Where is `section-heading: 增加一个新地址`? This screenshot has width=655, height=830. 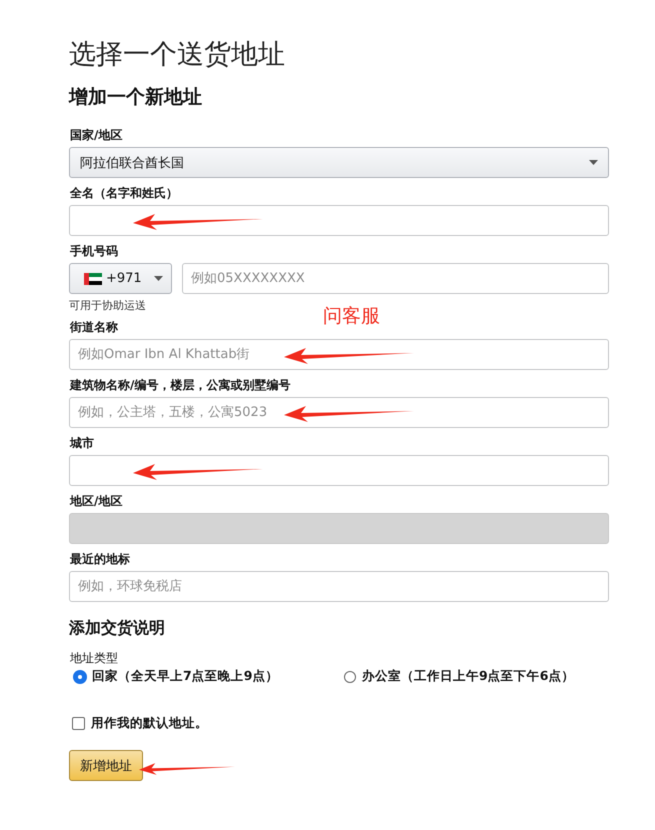 section-heading: 增加一个新地址 is located at coordinates (136, 97).